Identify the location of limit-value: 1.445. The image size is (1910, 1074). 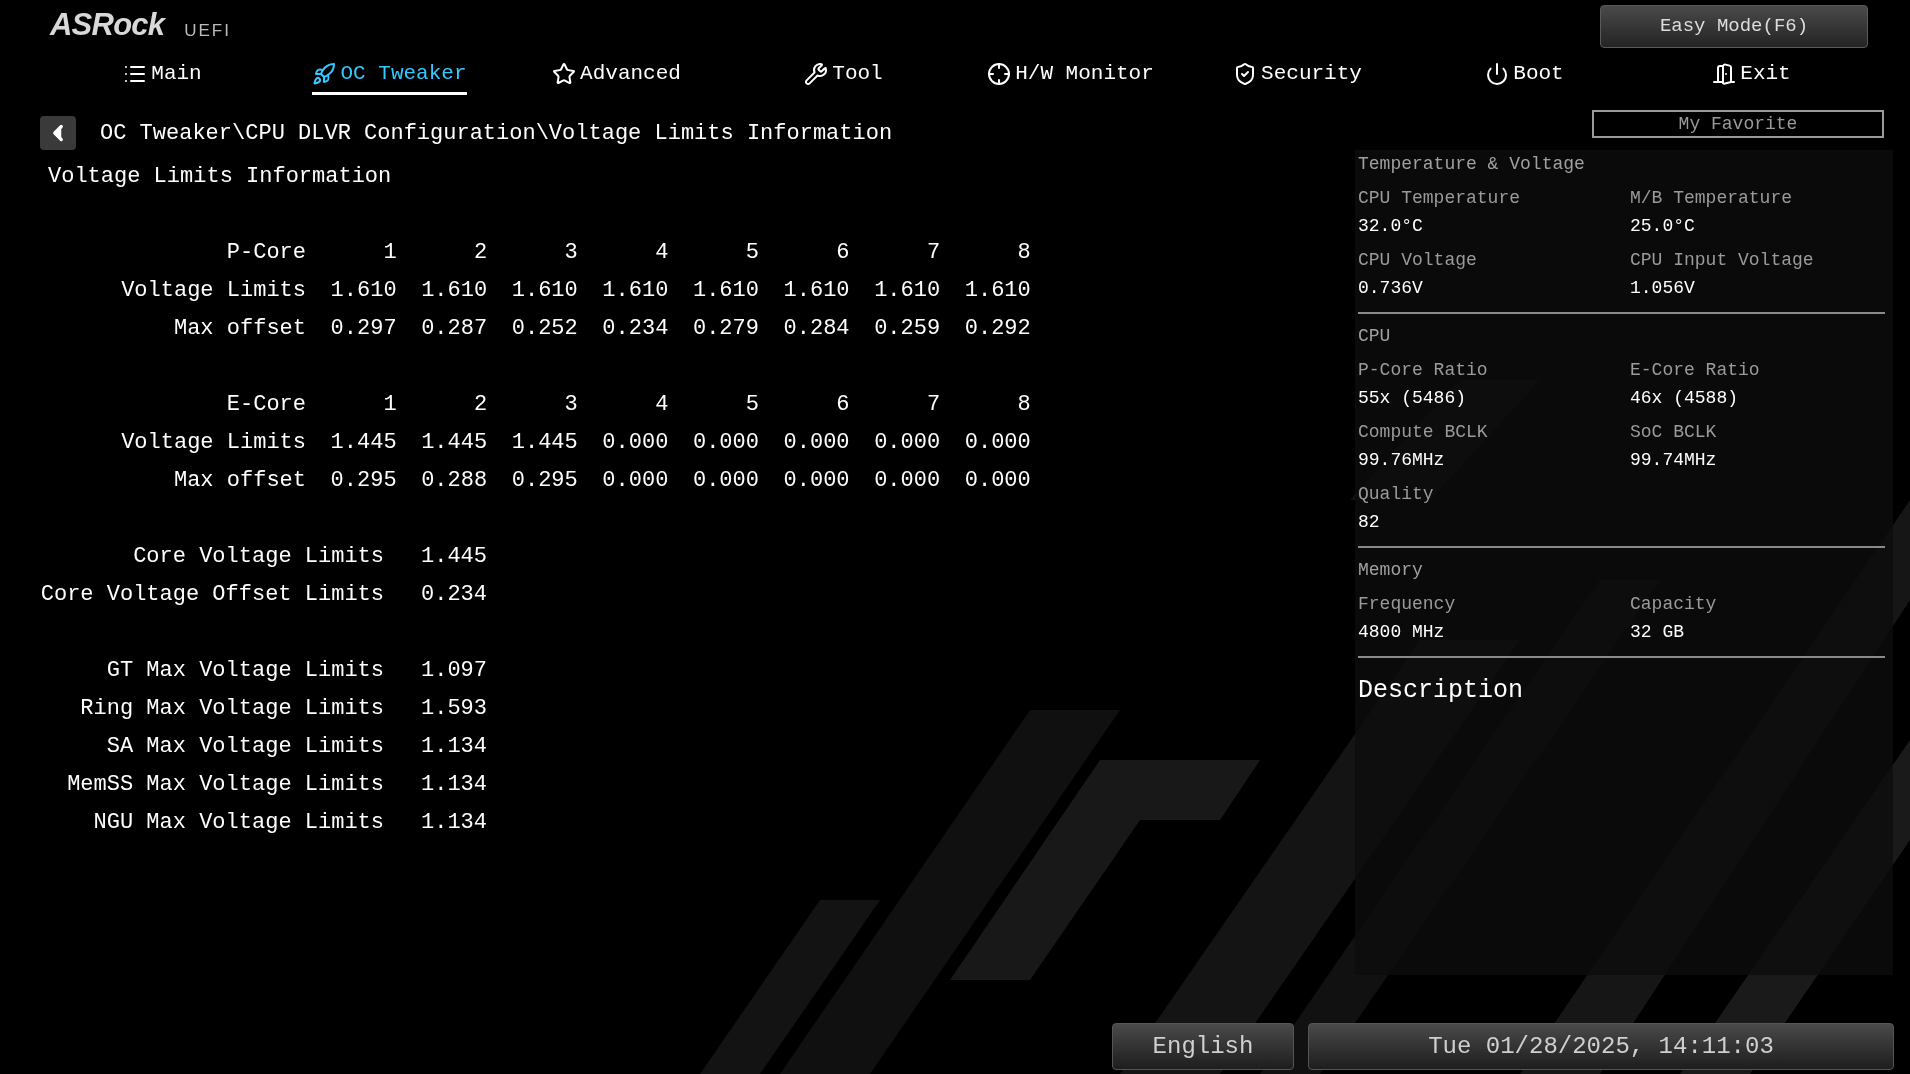
(454, 557).